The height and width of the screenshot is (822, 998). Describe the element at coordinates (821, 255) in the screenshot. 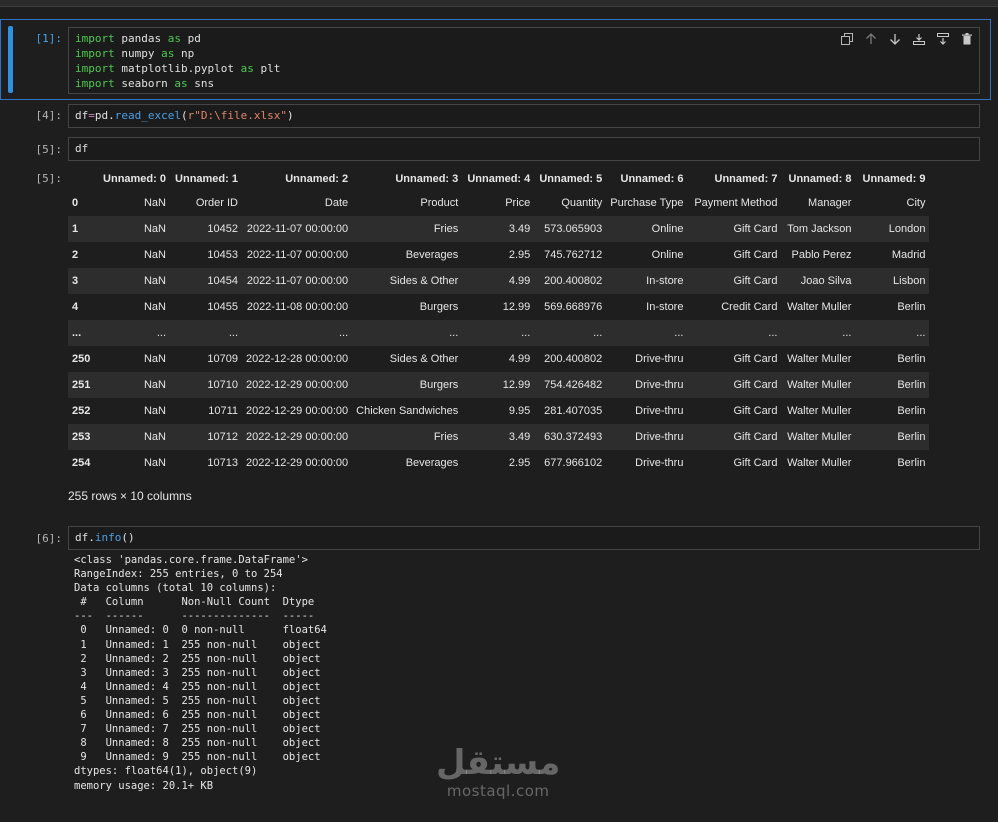

I see `table-cell: Pablo Perez` at that location.